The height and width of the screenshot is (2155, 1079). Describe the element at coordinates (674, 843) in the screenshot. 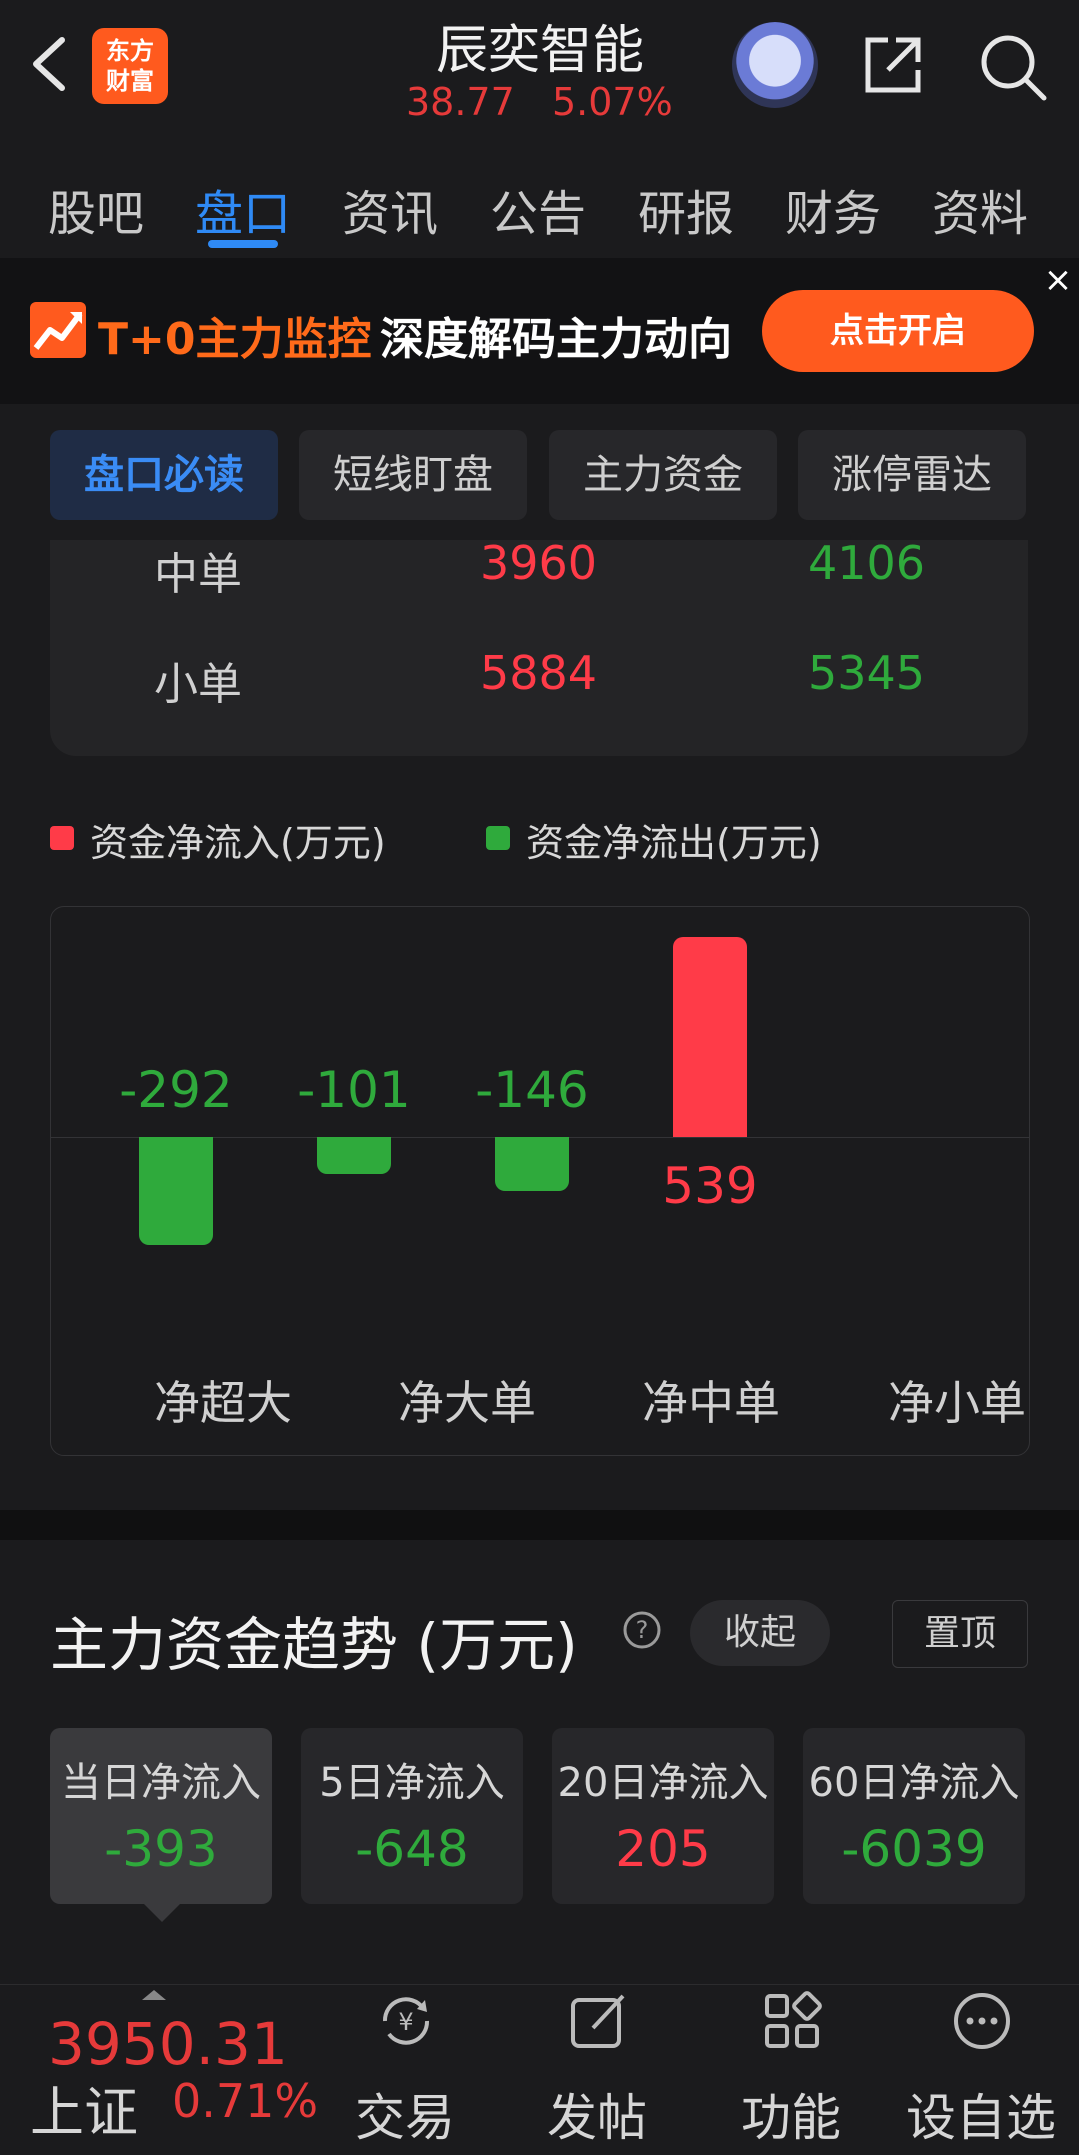

I see `legend-outflow: 资金净流出(万元)` at that location.